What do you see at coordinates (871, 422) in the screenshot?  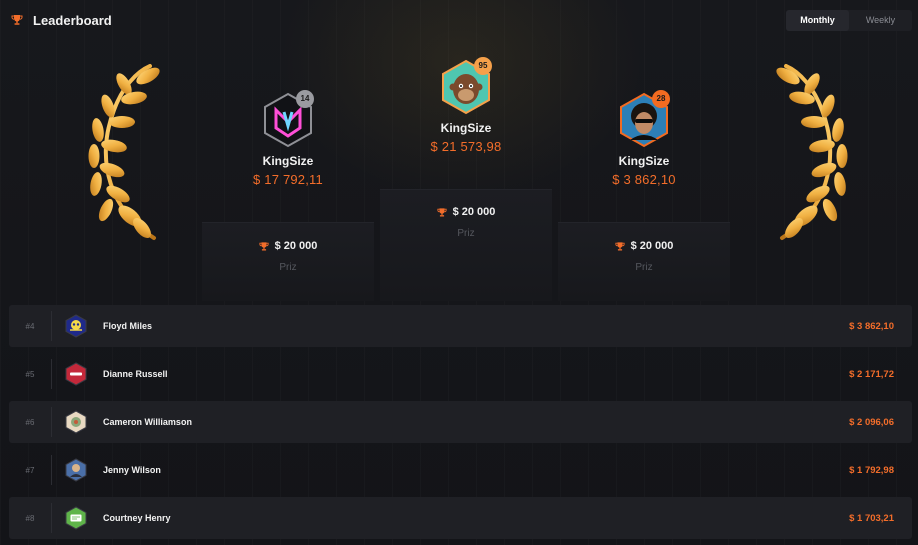 I see `player-amount: $ 2 096,06` at bounding box center [871, 422].